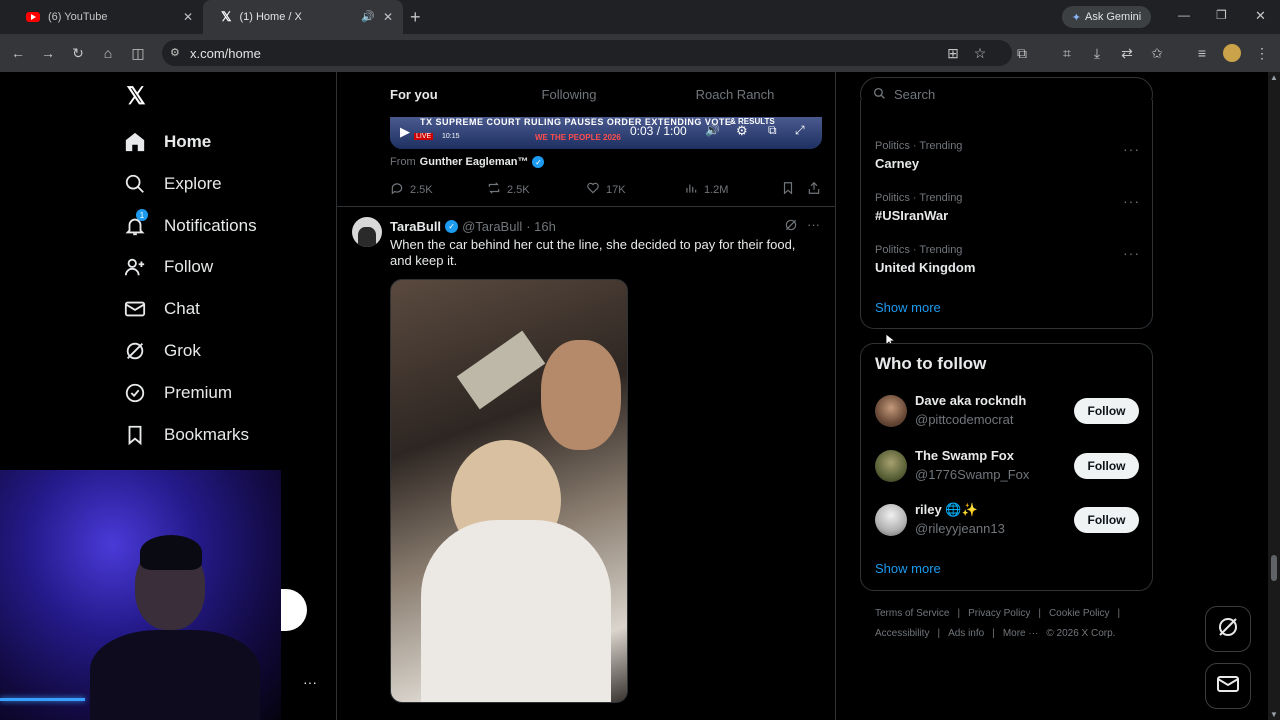 This screenshot has height=720, width=1280. What do you see at coordinates (167, 142) in the screenshot?
I see `nav-home: Home` at bounding box center [167, 142].